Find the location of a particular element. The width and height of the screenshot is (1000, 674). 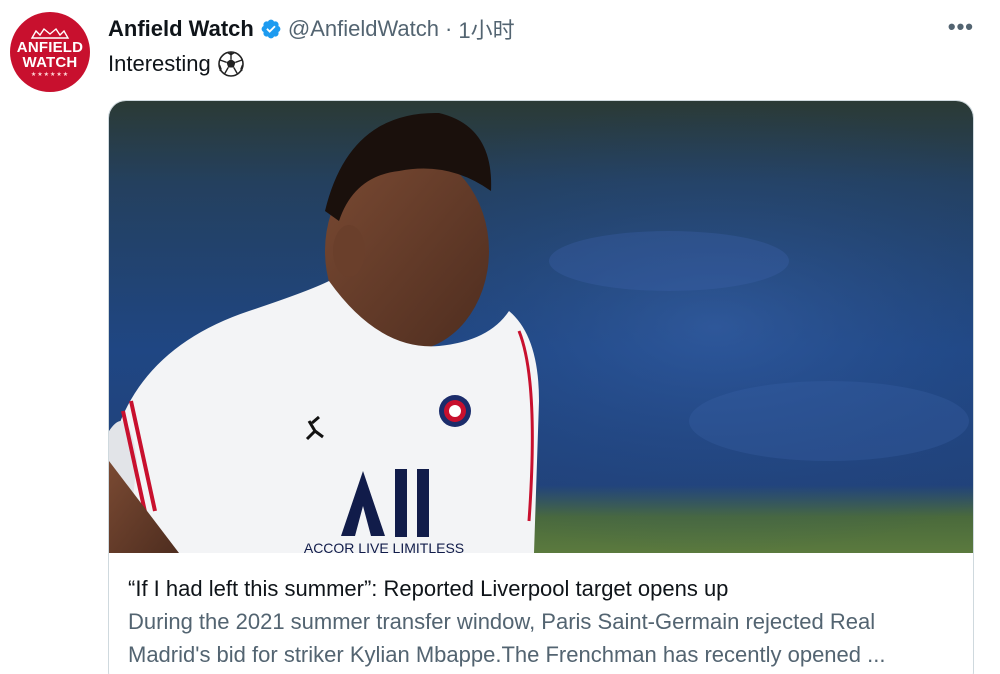

soccer-ball-icon is located at coordinates (230, 64).